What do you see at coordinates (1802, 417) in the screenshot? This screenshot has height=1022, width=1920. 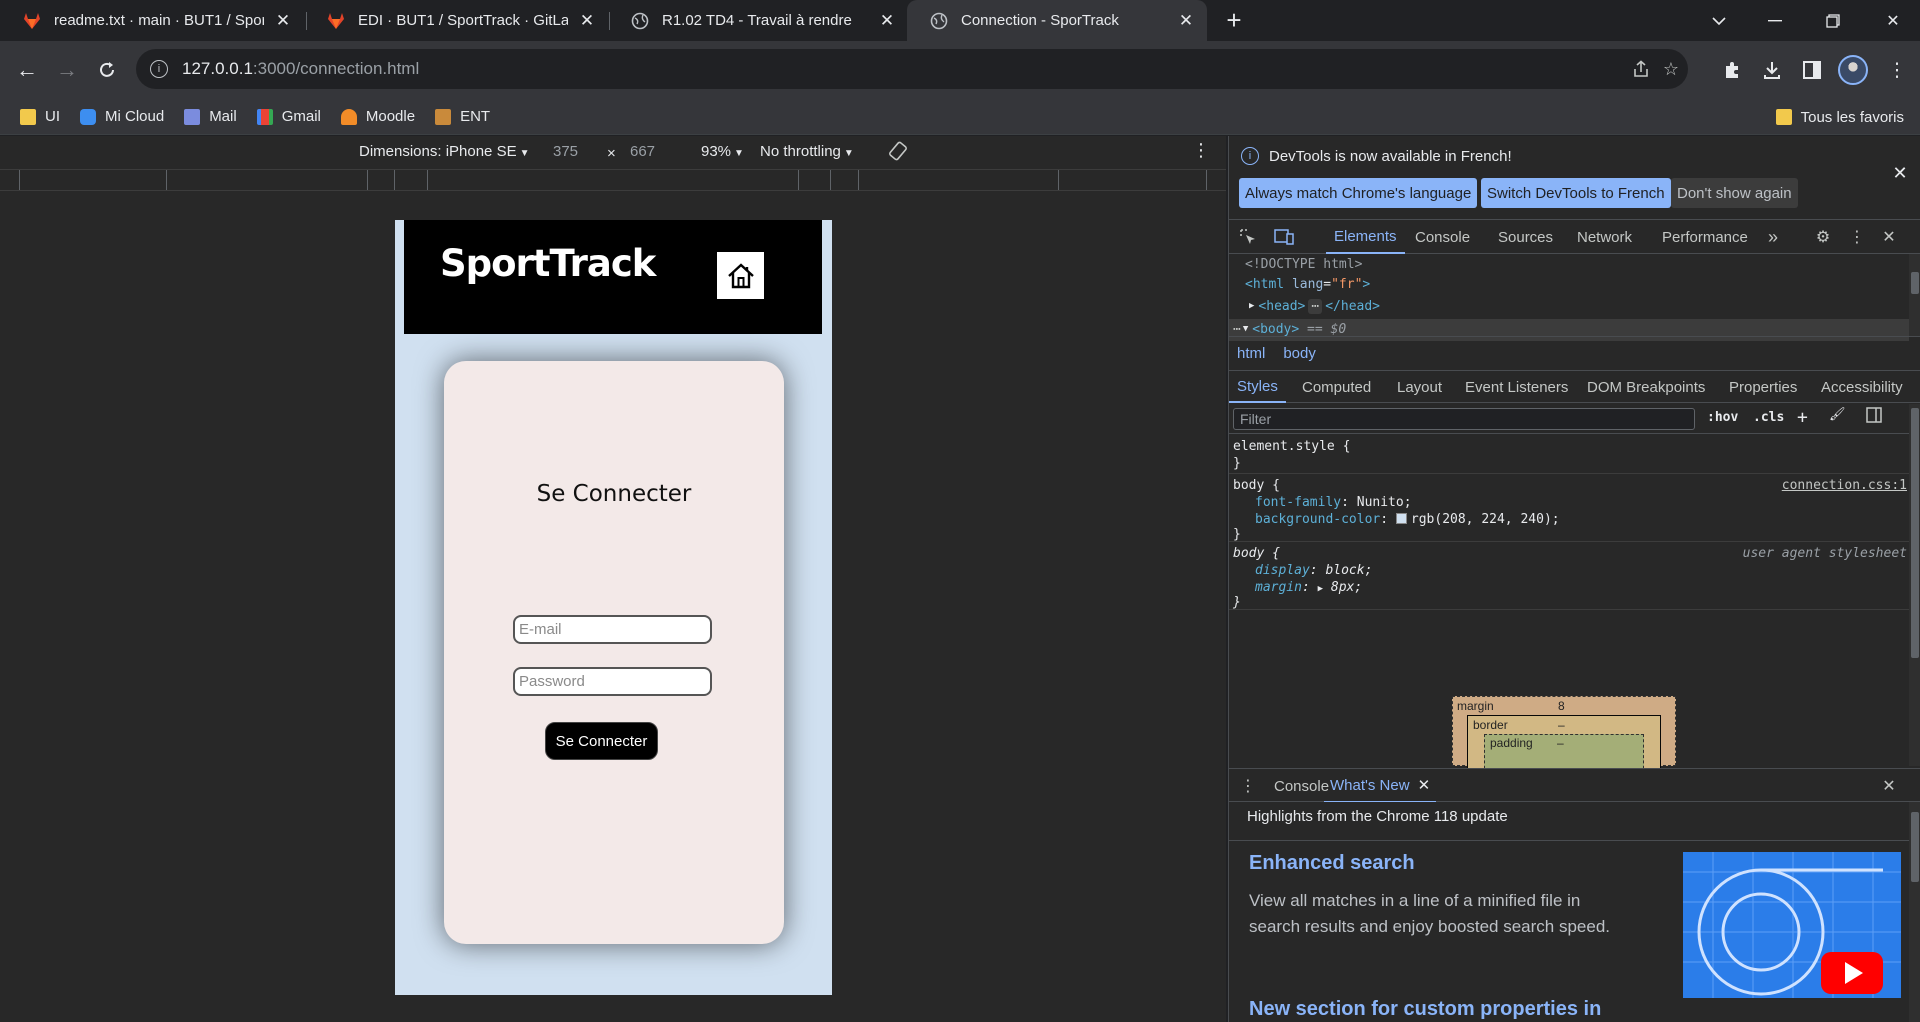 I see `new-style-rule-icon: +` at bounding box center [1802, 417].